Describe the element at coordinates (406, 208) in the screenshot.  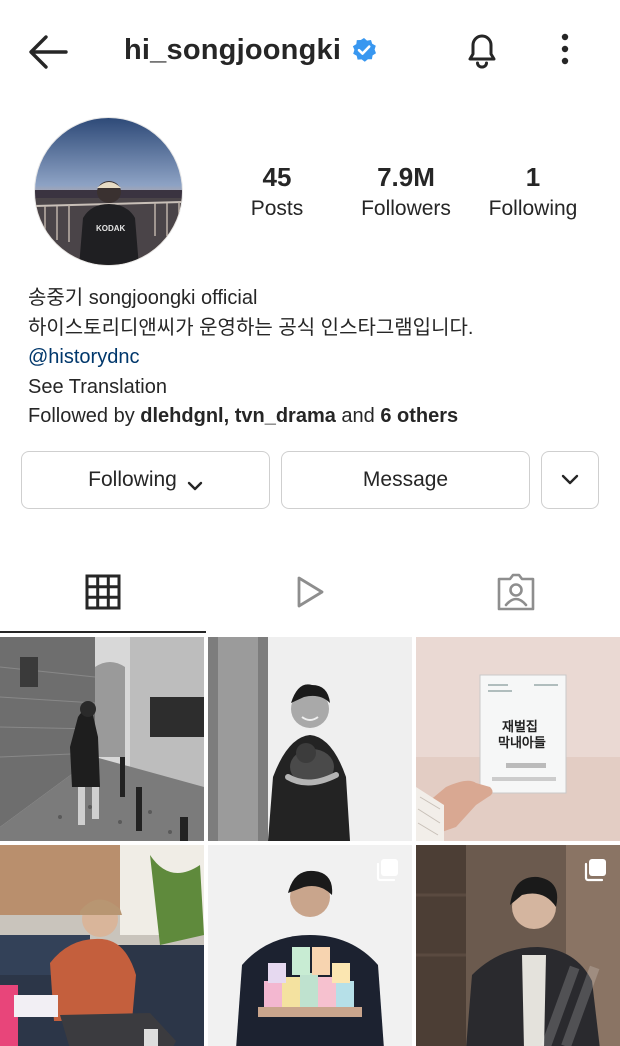
I see `followers-label: Followers` at that location.